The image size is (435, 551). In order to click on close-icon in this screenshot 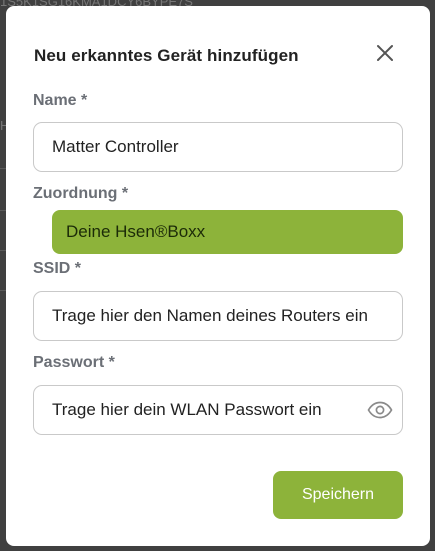, I will do `click(385, 53)`.